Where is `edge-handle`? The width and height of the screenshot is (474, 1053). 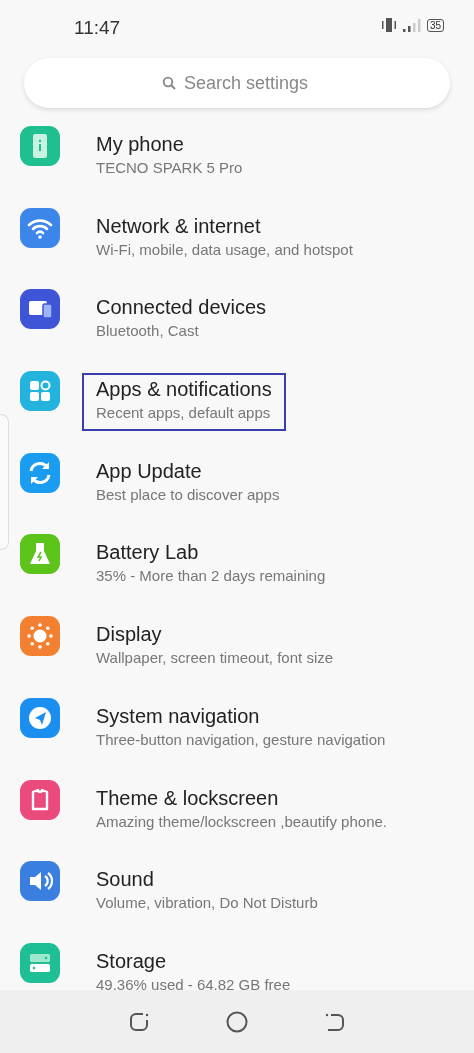 edge-handle is located at coordinates (4, 482).